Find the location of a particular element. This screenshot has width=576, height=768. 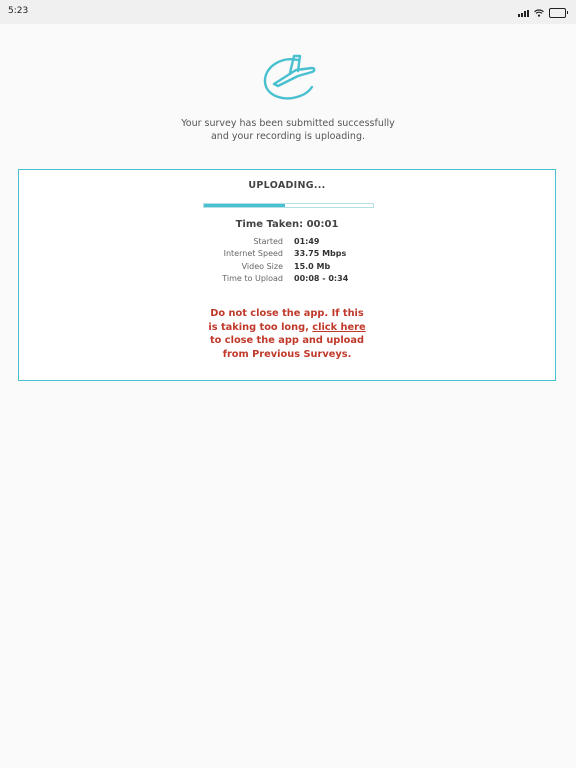

time-taken: Time Taken: 00:01 is located at coordinates (287, 224).